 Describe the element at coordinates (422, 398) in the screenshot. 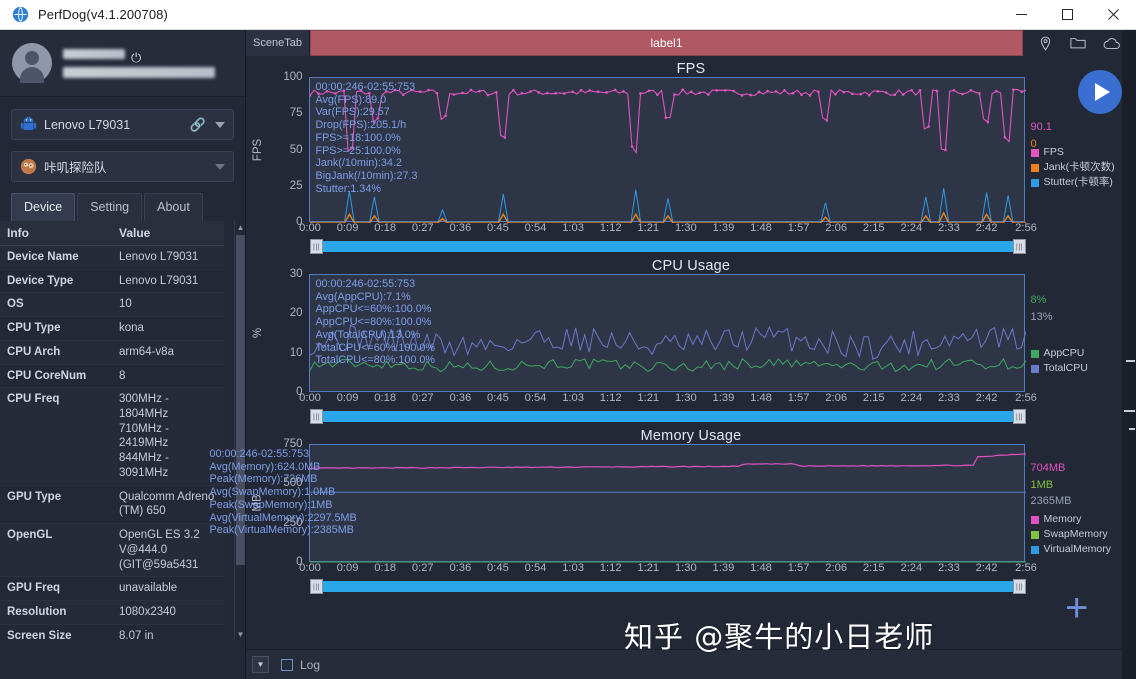

I see `x-tick: 0:27` at that location.